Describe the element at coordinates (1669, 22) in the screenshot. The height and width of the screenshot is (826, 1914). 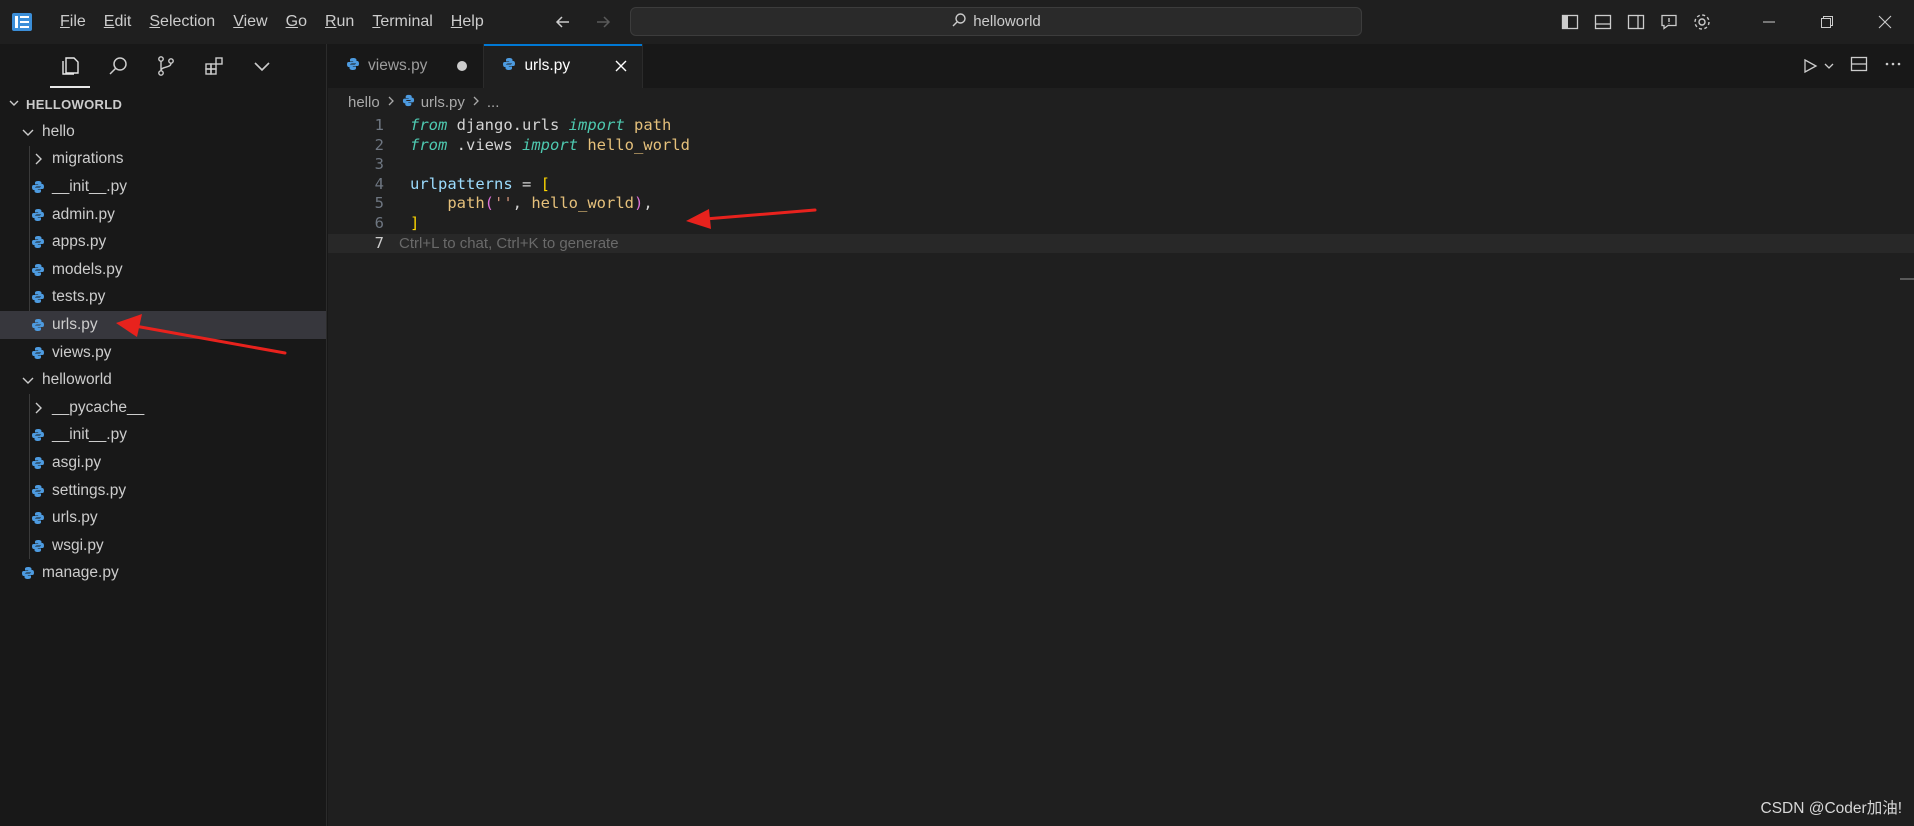
I see `feedback-icon` at that location.